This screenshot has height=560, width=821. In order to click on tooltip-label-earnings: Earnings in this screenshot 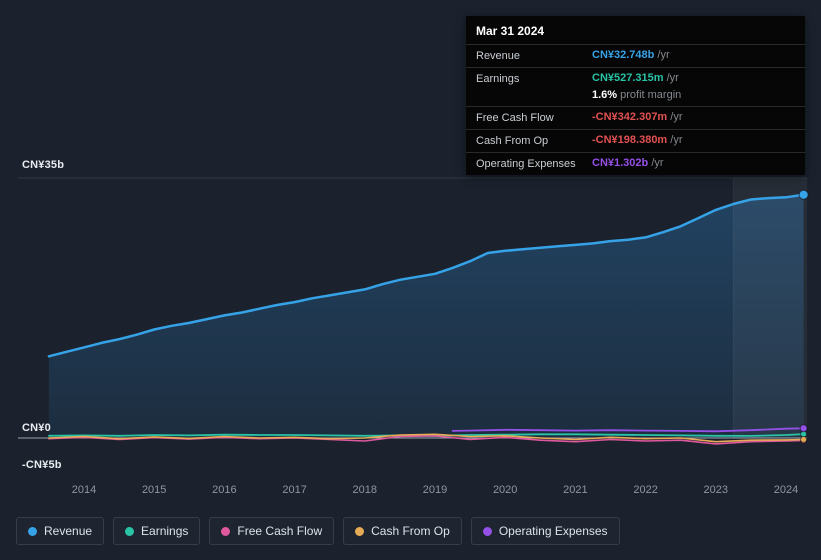, I will do `click(498, 79)`.